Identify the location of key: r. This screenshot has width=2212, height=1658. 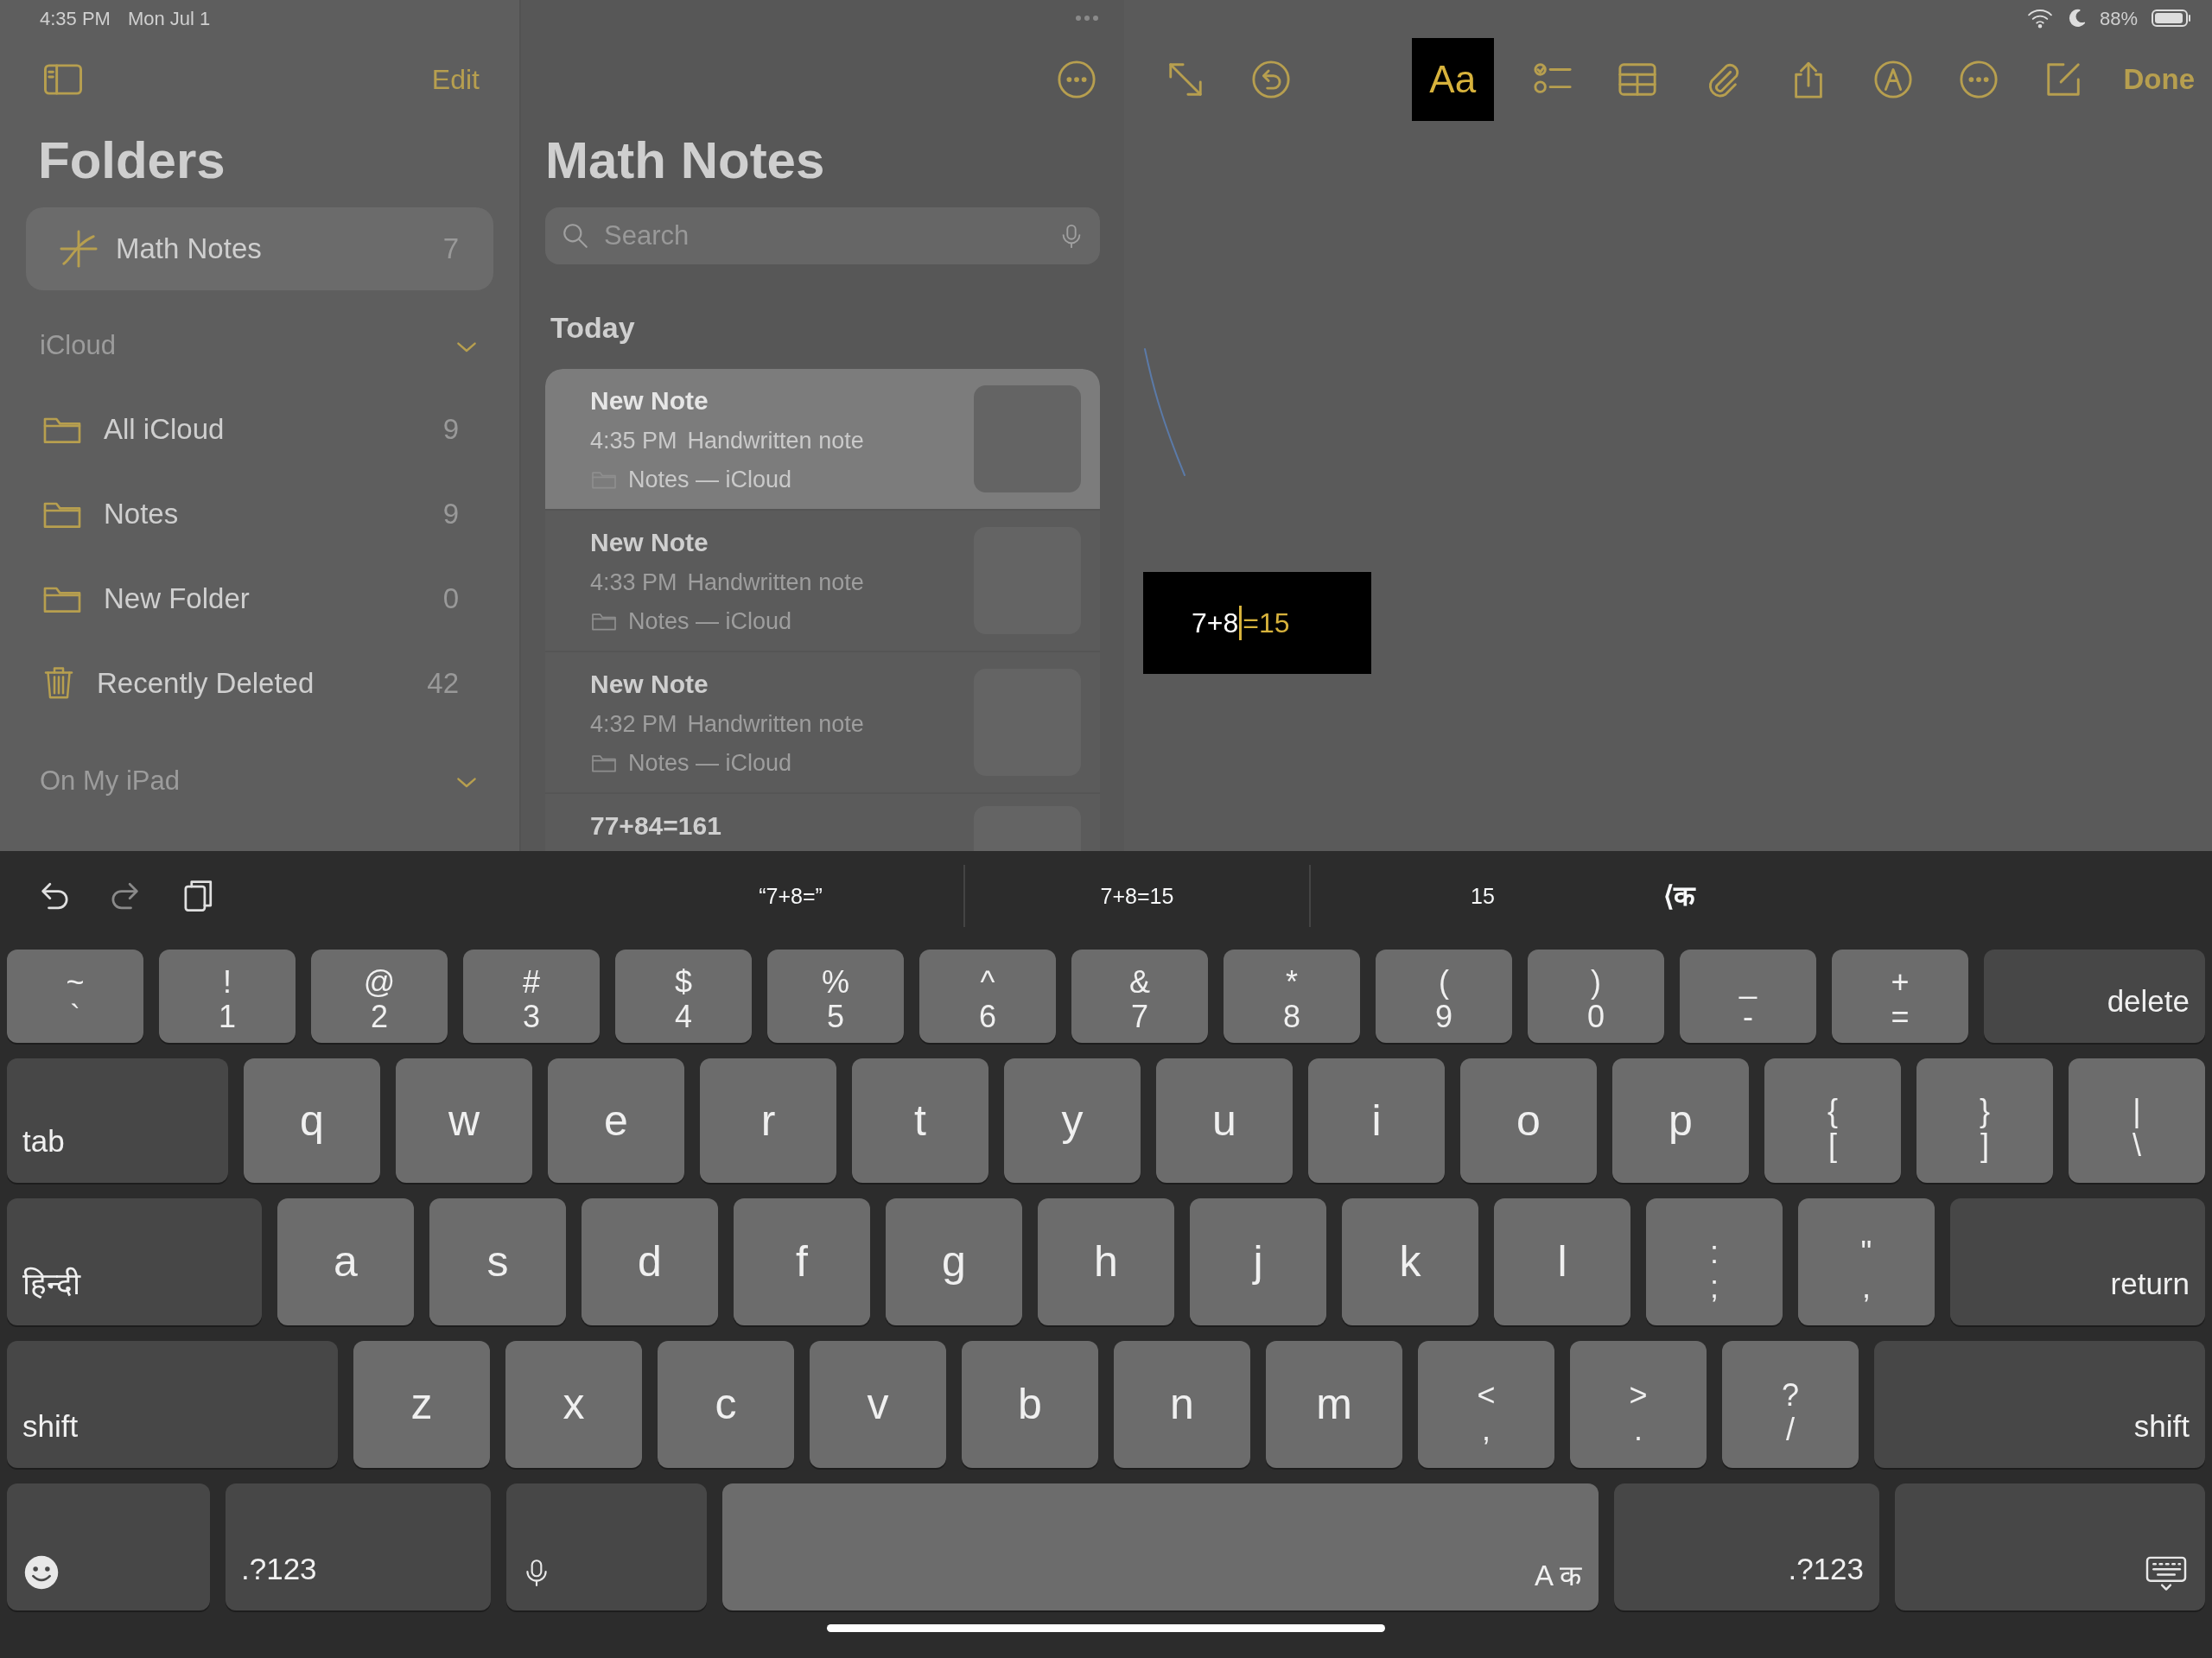
(768, 1120).